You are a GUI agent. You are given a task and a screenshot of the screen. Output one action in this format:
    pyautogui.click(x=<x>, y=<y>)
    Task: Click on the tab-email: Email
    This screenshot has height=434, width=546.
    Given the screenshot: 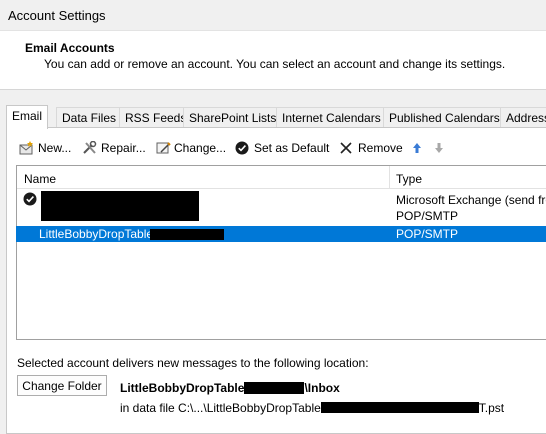 What is the action you would take?
    pyautogui.click(x=27, y=117)
    